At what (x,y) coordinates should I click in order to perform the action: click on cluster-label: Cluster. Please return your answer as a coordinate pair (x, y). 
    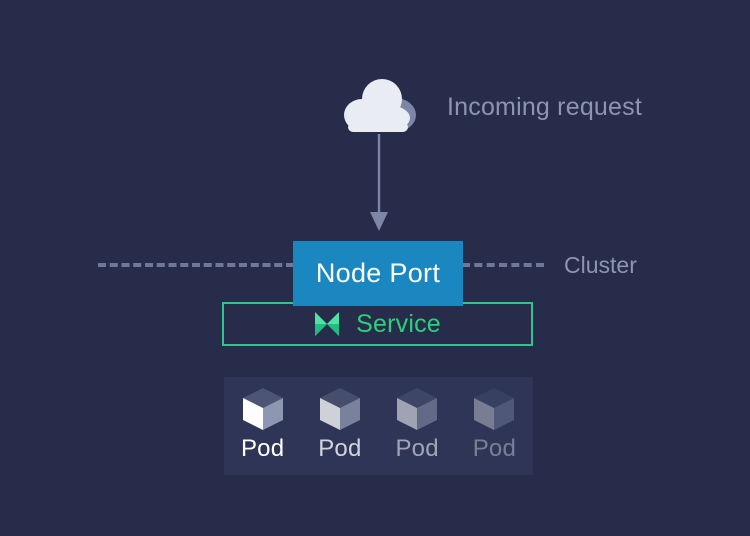
    Looking at the image, I should click on (600, 265).